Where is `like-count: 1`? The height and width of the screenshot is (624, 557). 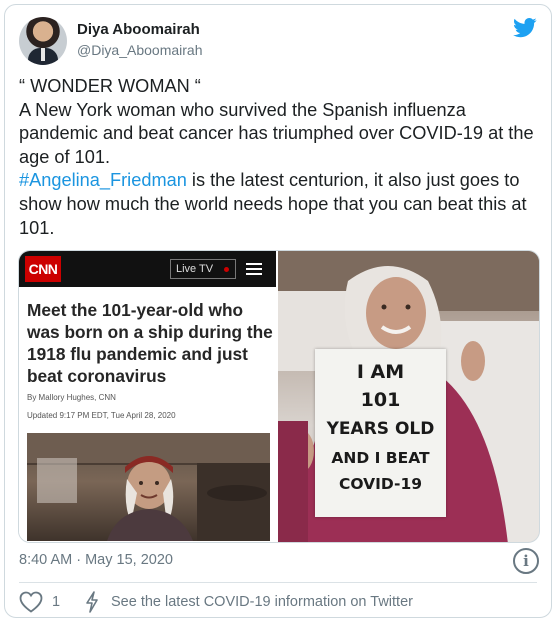
like-count: 1 is located at coordinates (56, 602).